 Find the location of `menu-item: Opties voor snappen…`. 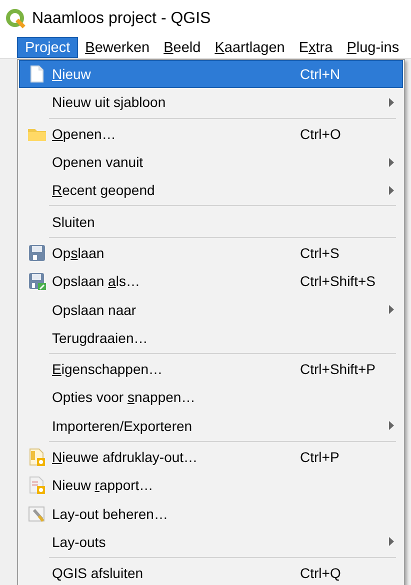

menu-item: Opties voor snappen… is located at coordinates (211, 397).